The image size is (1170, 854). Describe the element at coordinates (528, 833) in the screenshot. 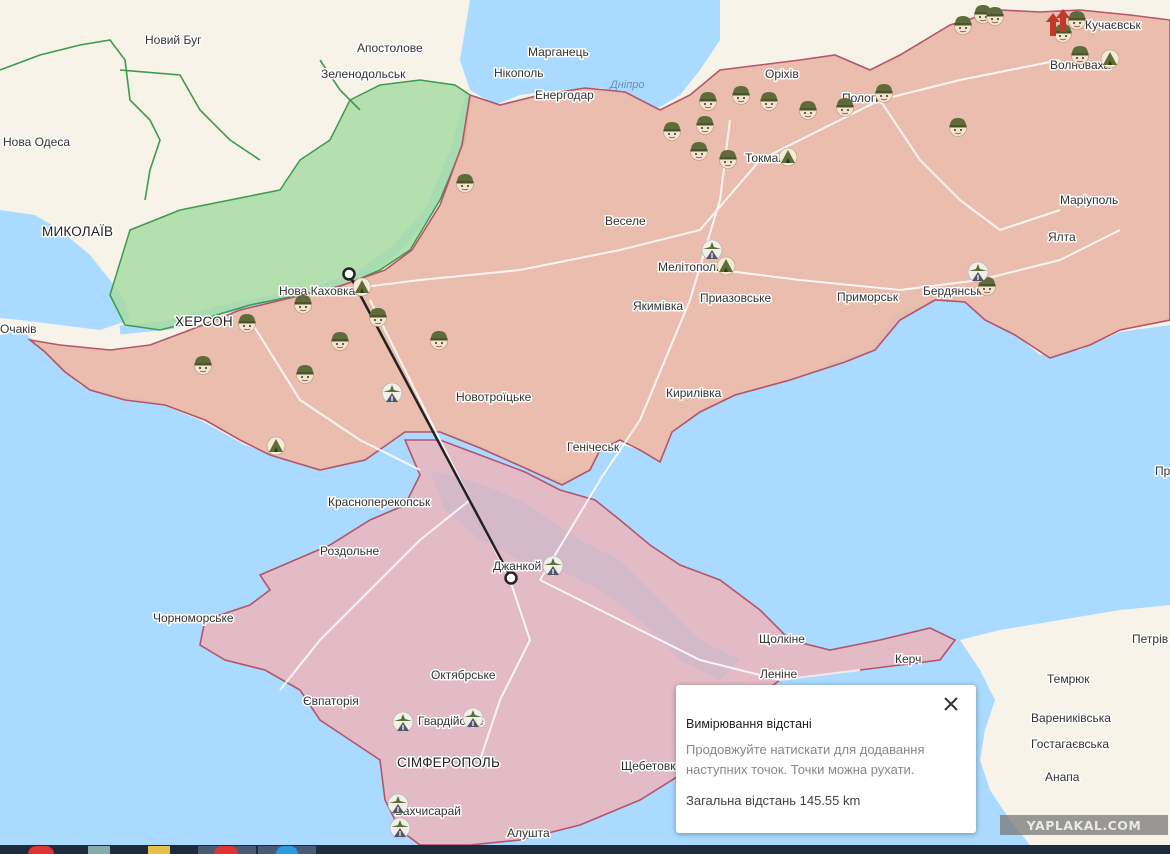

I see `label-alushta: Алушта` at that location.